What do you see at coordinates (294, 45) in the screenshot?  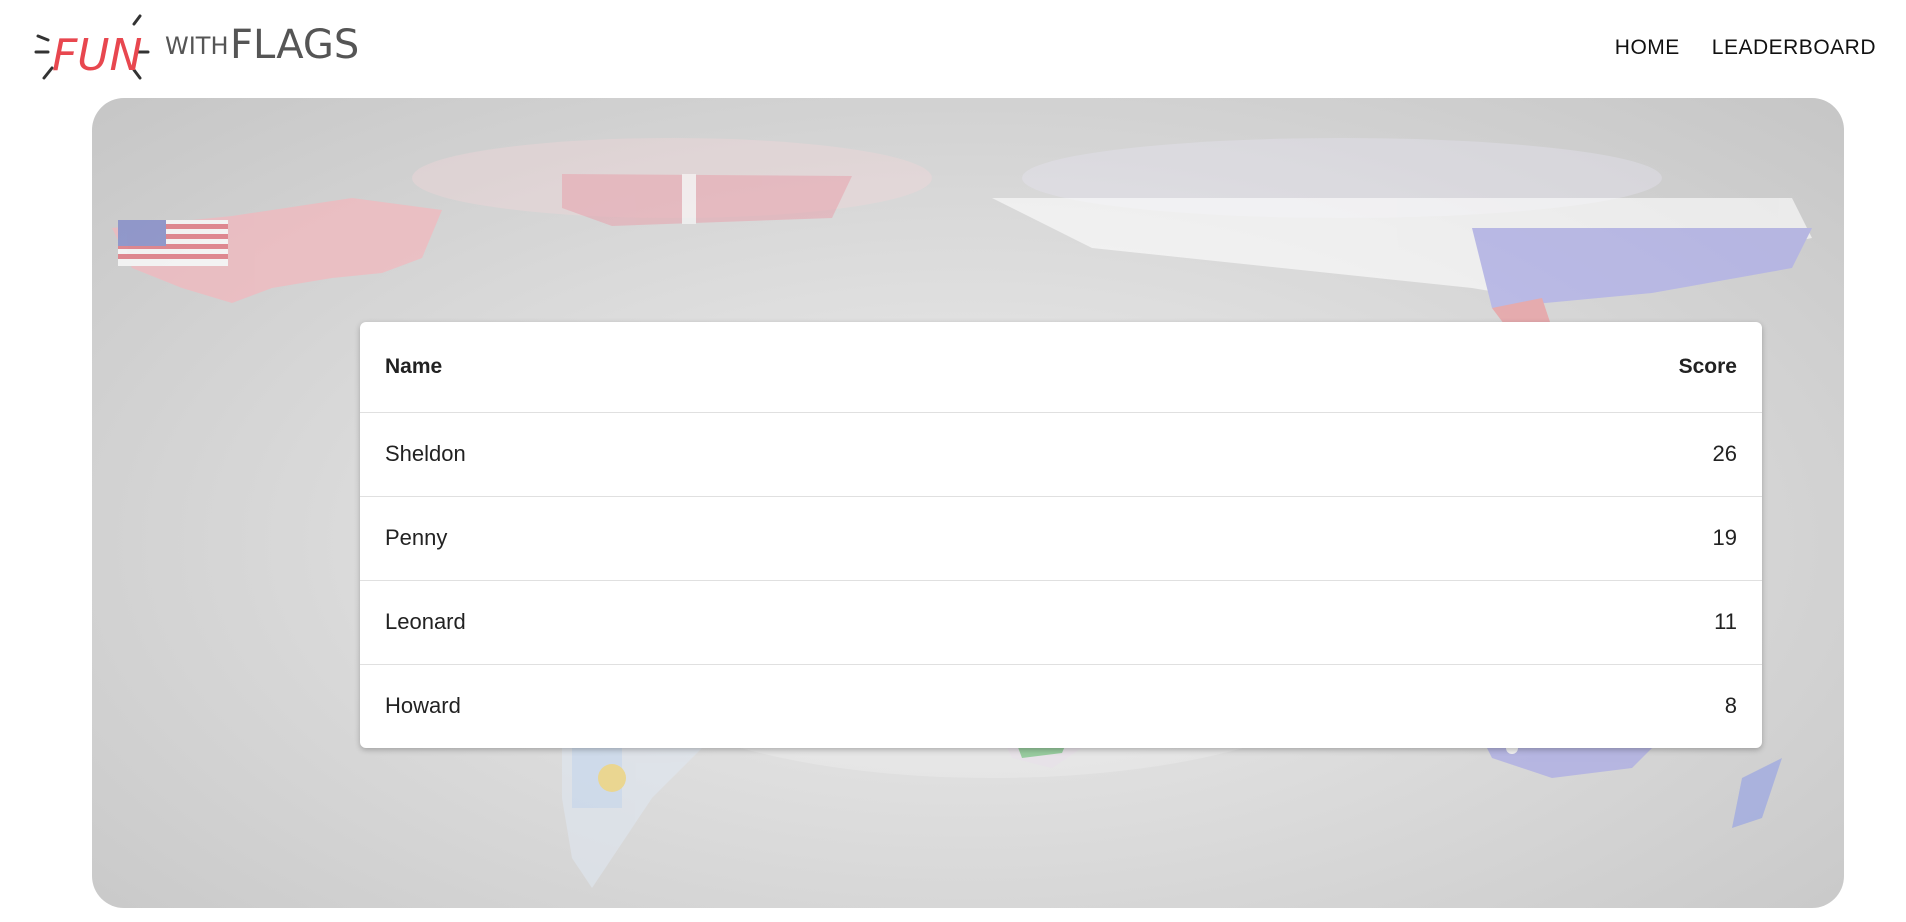 I see `logo-flags-text: FLAGS` at bounding box center [294, 45].